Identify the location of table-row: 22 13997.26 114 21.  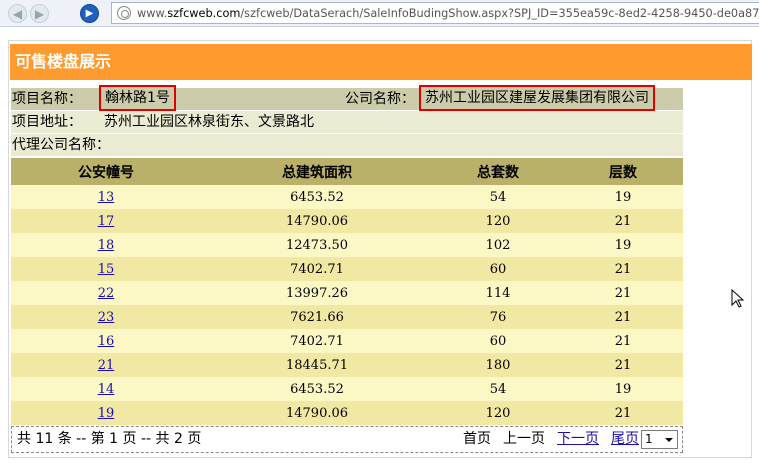
(347, 293).